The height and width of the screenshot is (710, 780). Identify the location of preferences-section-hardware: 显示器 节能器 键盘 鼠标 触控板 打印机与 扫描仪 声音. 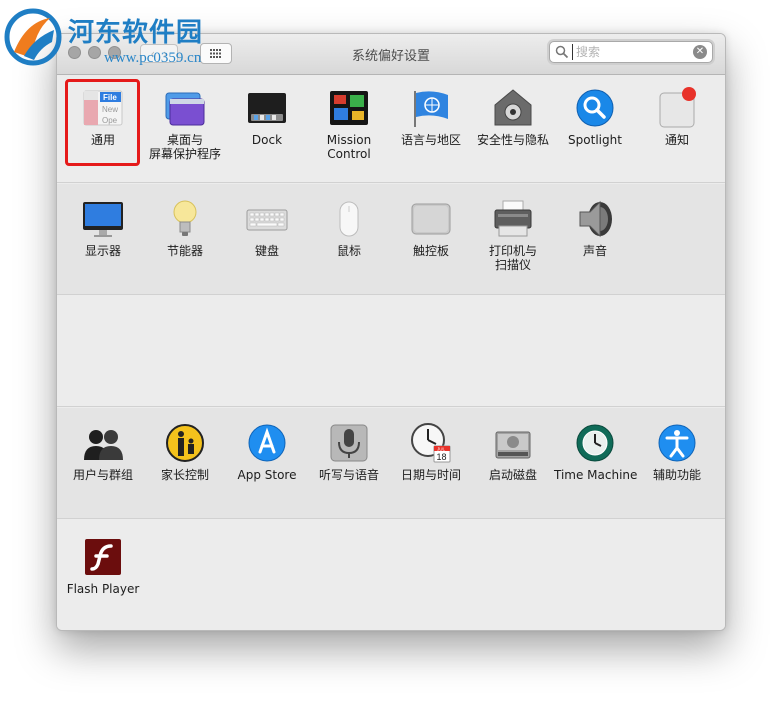
(391, 239).